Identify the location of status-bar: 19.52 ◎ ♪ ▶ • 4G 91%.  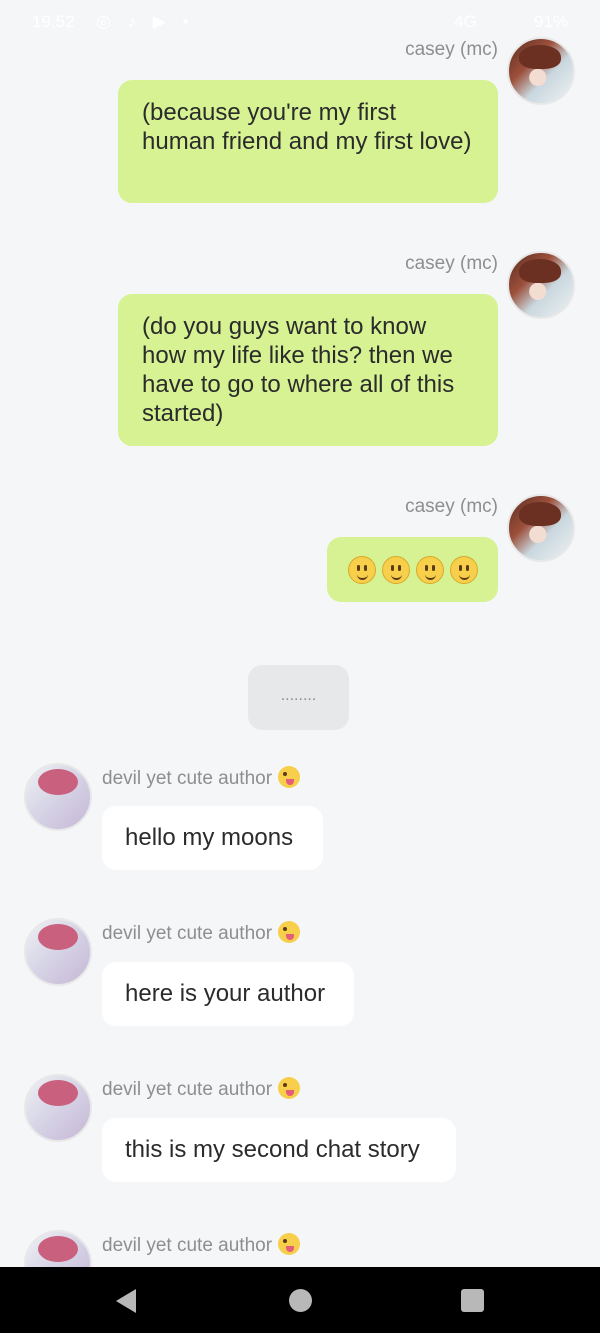
(300, 22).